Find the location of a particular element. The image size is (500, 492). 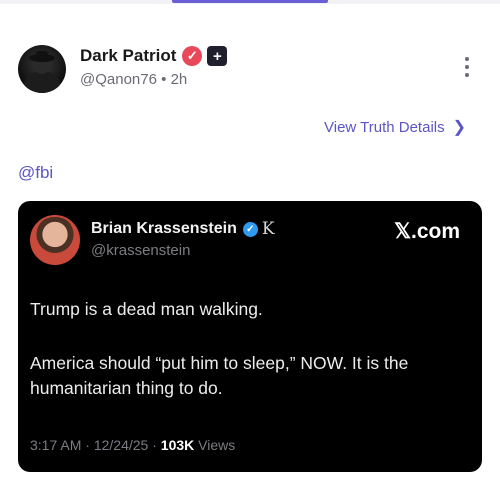

tweet-date: 12/24/25 is located at coordinates (121, 445).